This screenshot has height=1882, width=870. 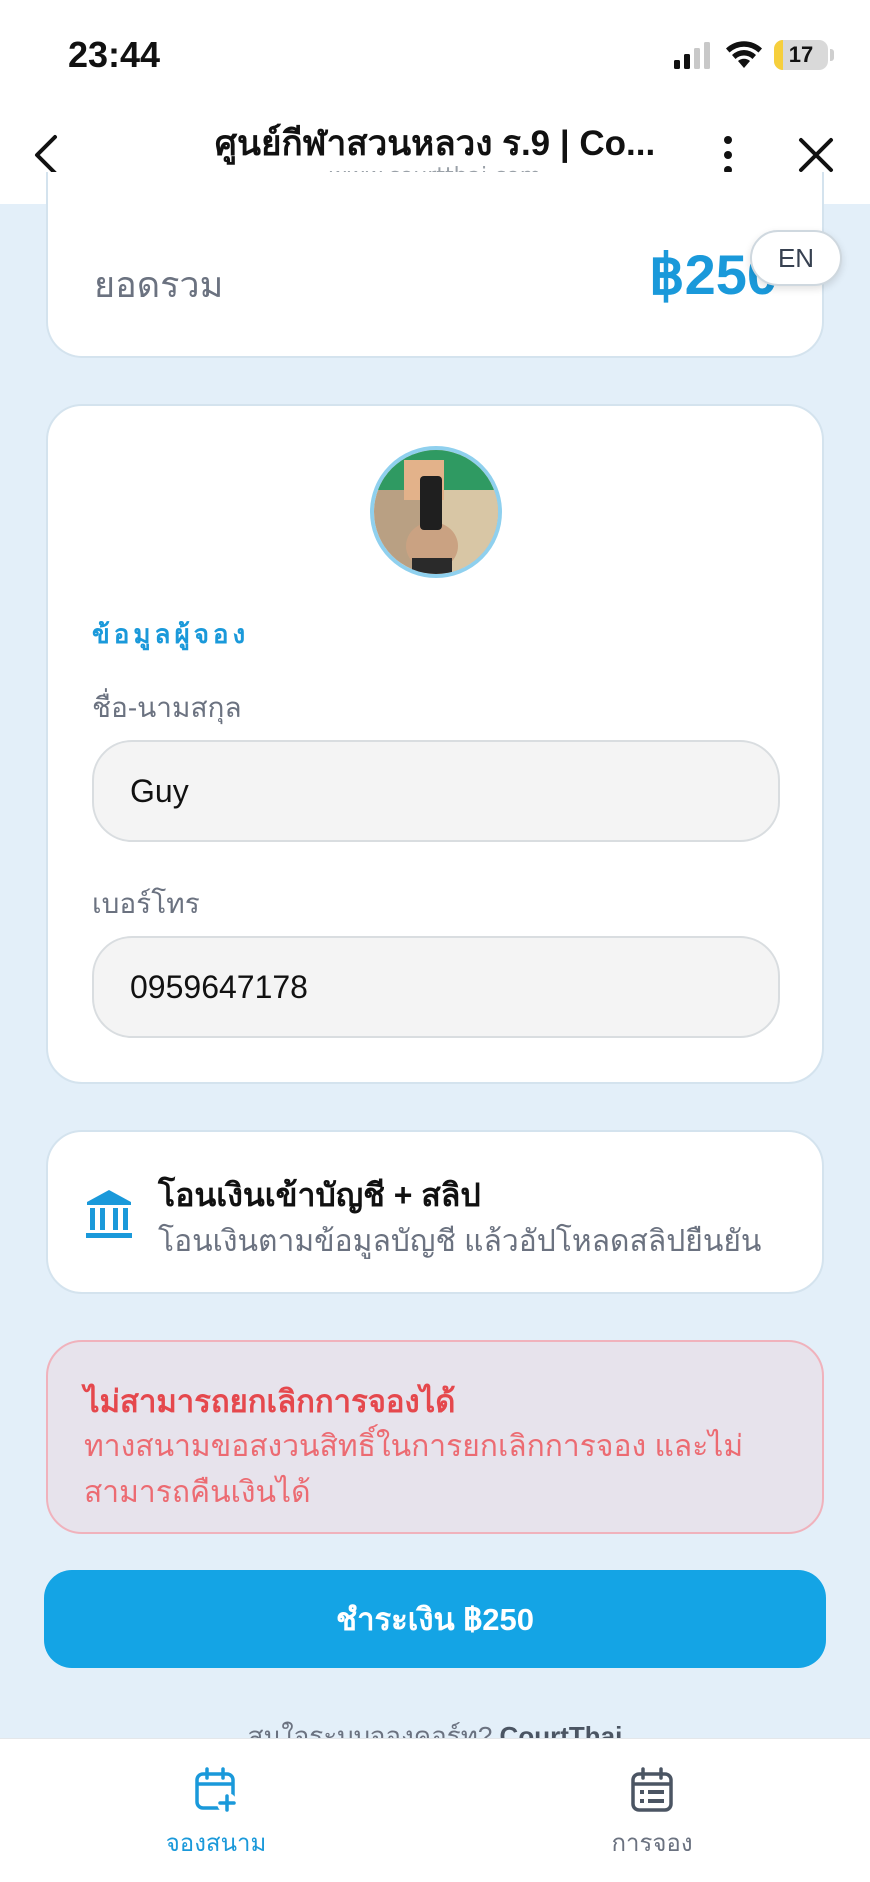 What do you see at coordinates (216, 1843) in the screenshot?
I see `nav-book-court-label: จองสนาม` at bounding box center [216, 1843].